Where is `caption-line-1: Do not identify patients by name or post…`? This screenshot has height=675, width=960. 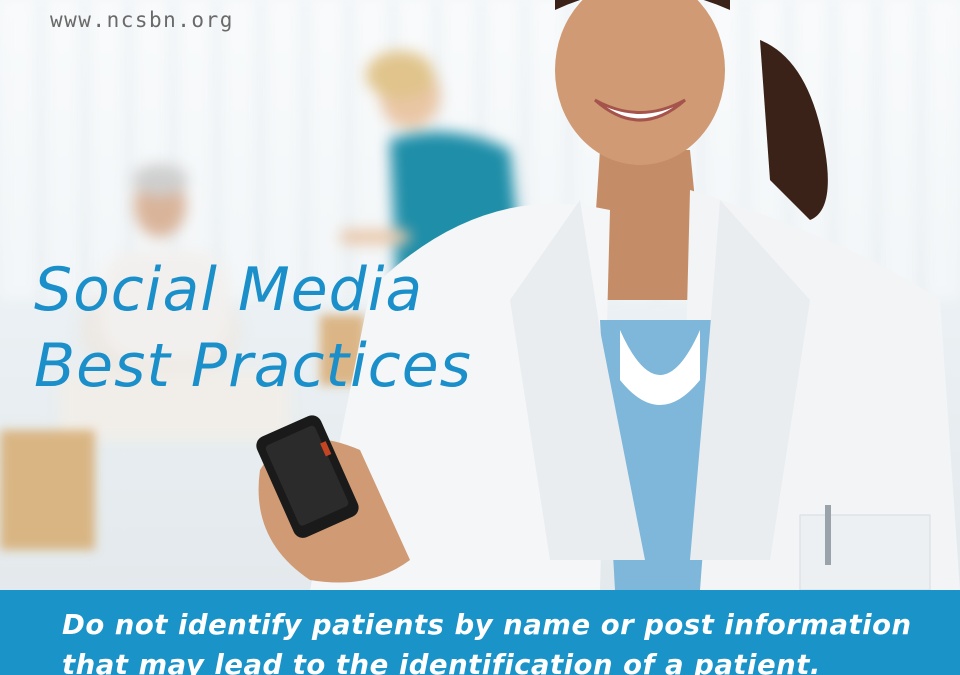
caption-line-1: Do not identify patients by name or post… is located at coordinates (487, 625).